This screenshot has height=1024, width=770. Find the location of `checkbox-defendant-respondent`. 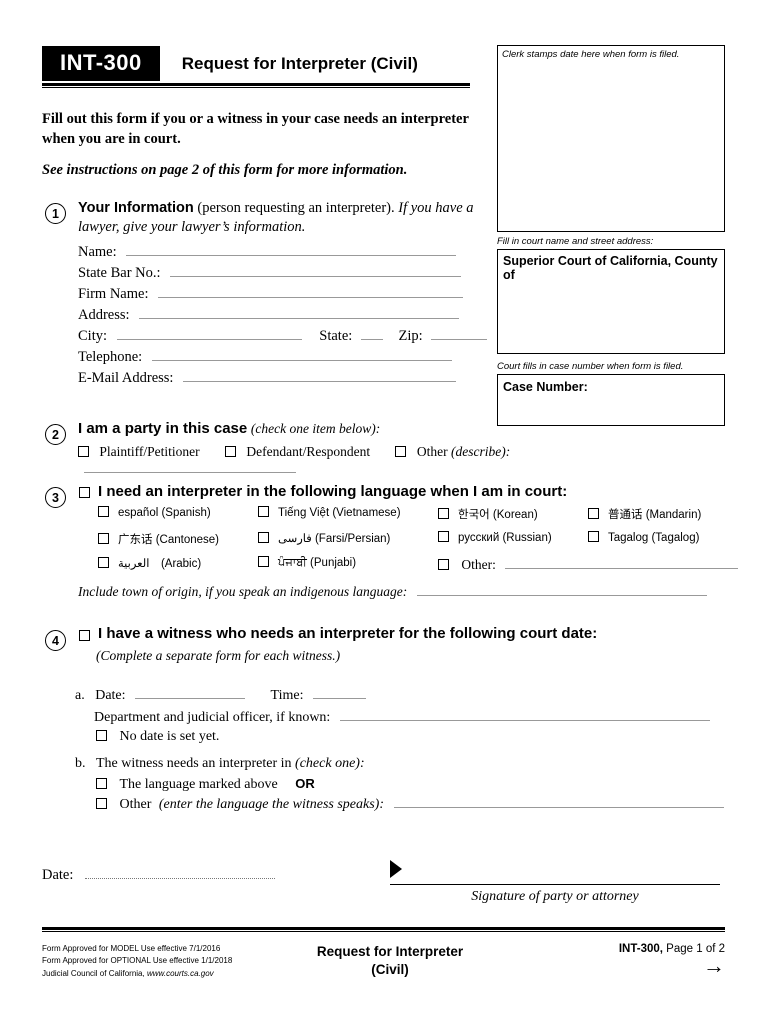

checkbox-defendant-respondent is located at coordinates (230, 451).